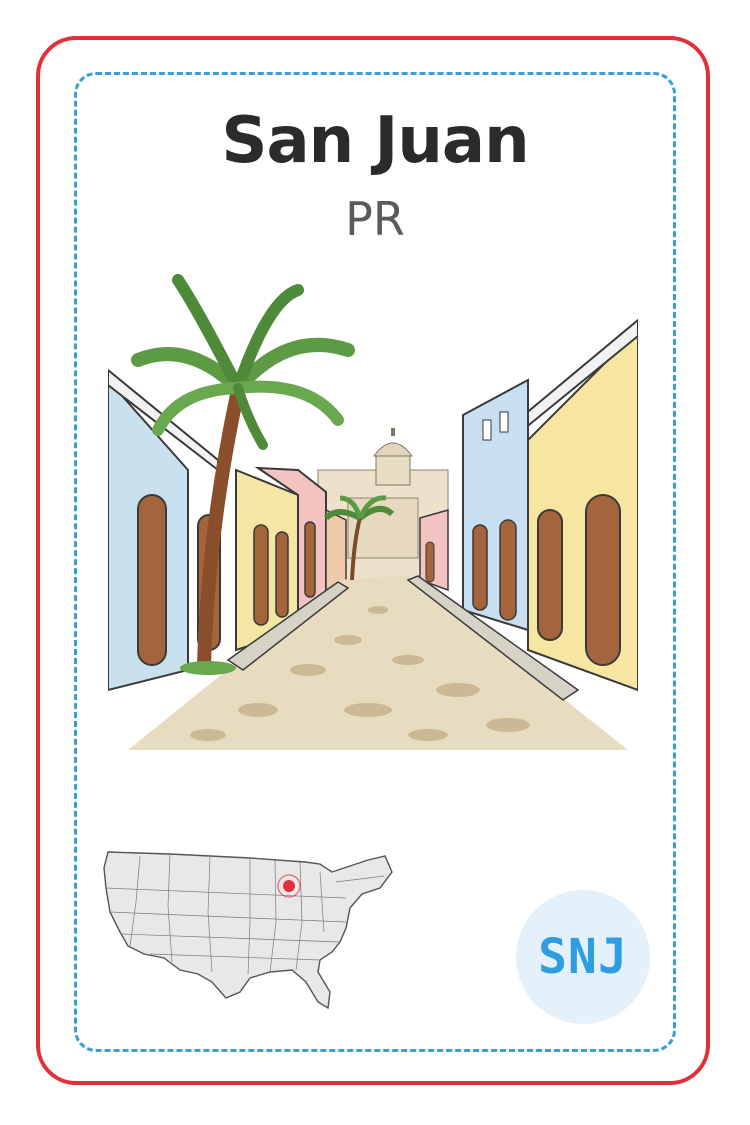 This screenshot has width=750, height=1125. I want to click on region-code: PR, so click(375, 219).